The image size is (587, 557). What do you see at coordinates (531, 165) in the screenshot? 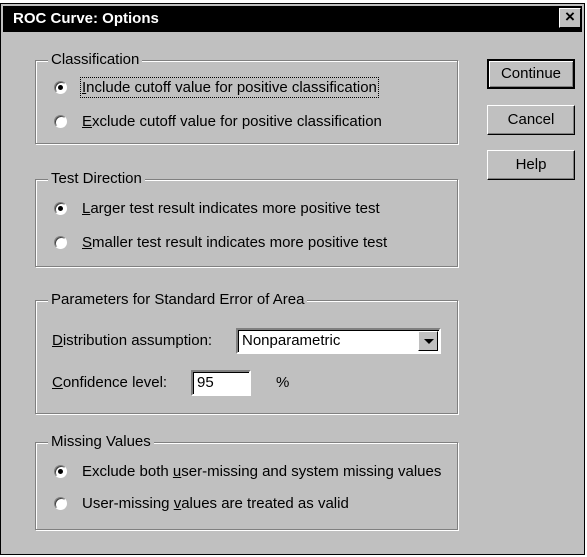
I see `help-button: Help` at bounding box center [531, 165].